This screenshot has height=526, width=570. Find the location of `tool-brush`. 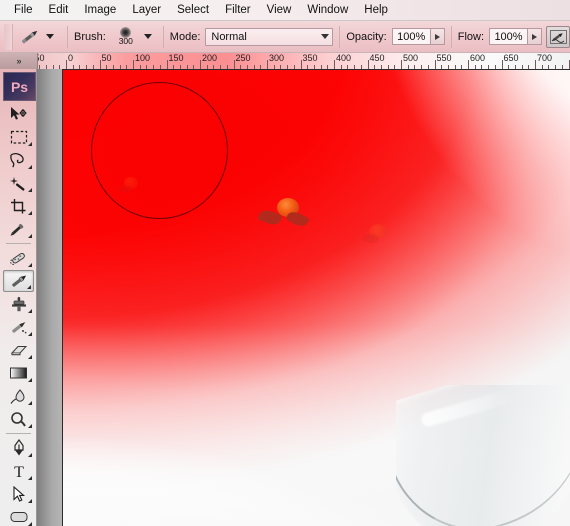

tool-brush is located at coordinates (18, 281).